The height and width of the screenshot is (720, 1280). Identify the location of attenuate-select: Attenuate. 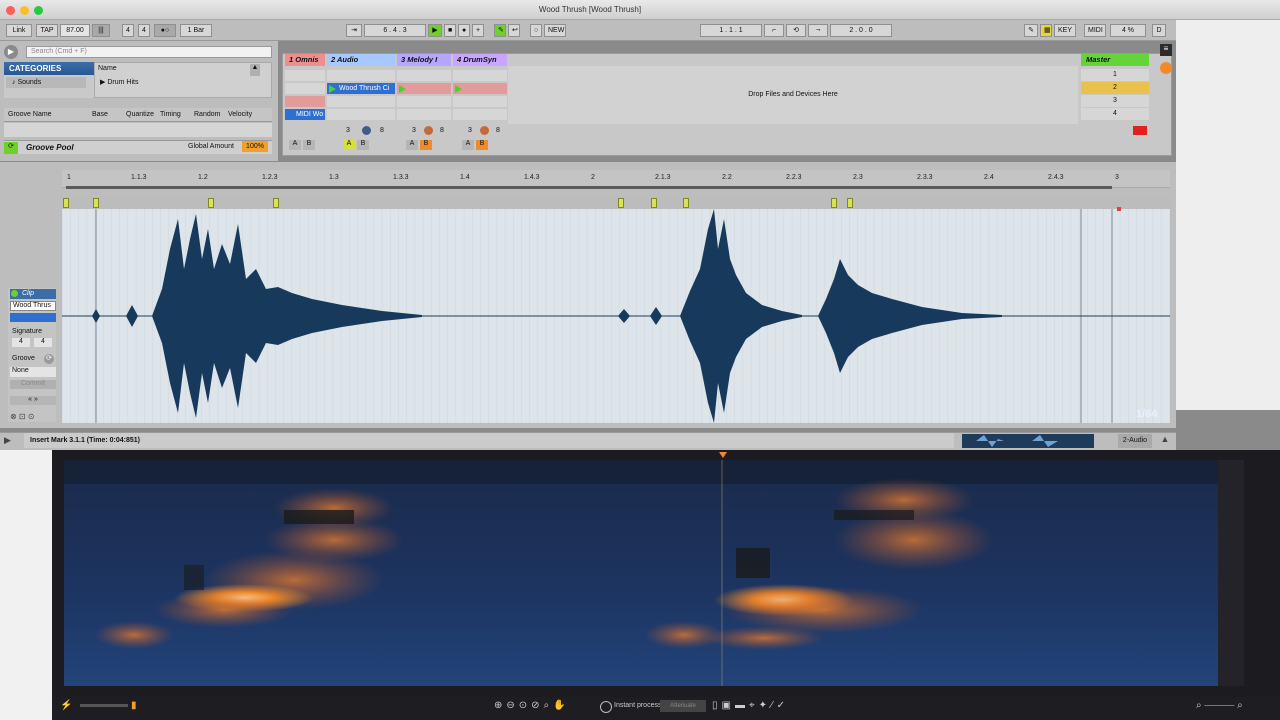
(683, 706).